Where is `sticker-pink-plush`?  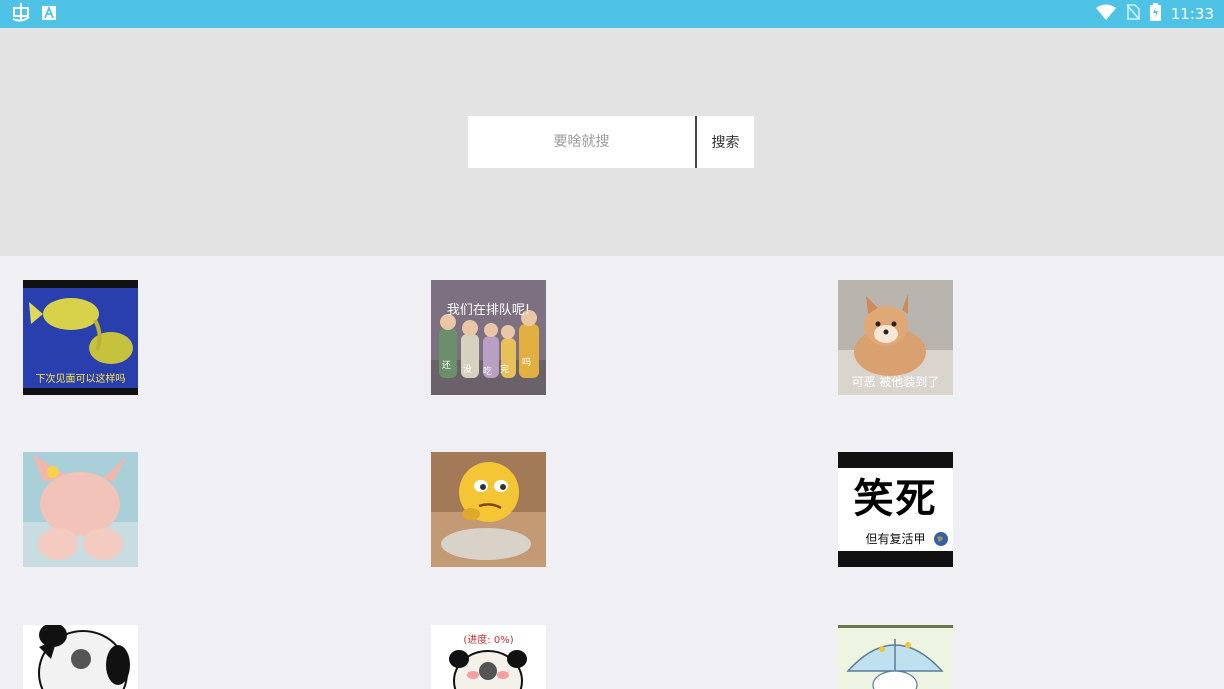 sticker-pink-plush is located at coordinates (80, 509).